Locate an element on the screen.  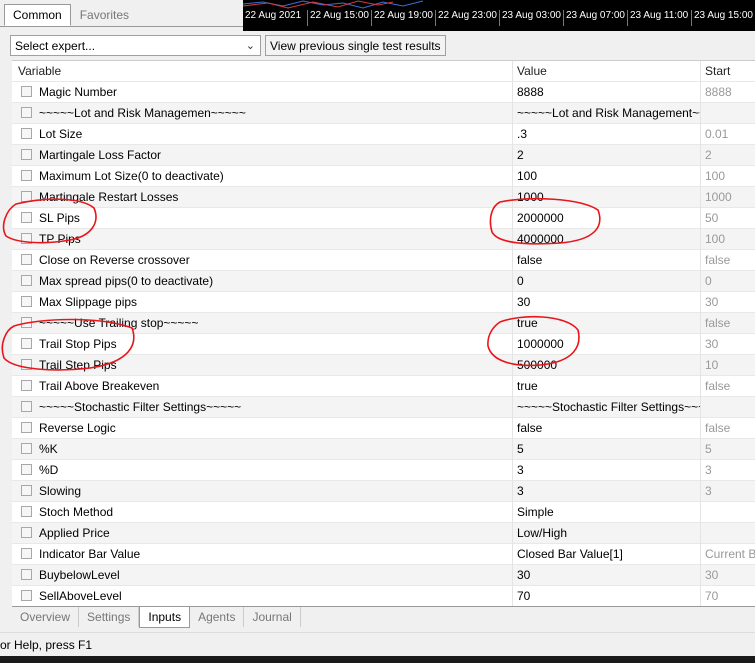
table-row: Max spread pips(0 to deactivate) 0 0 is located at coordinates (383, 281).